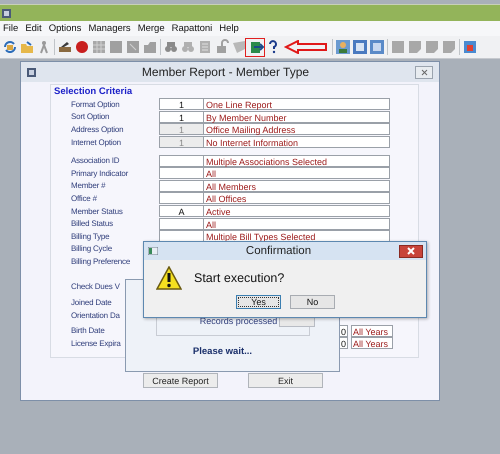 This screenshot has width=500, height=454. What do you see at coordinates (297, 116) in the screenshot?
I see `description-field: By Member Number` at bounding box center [297, 116].